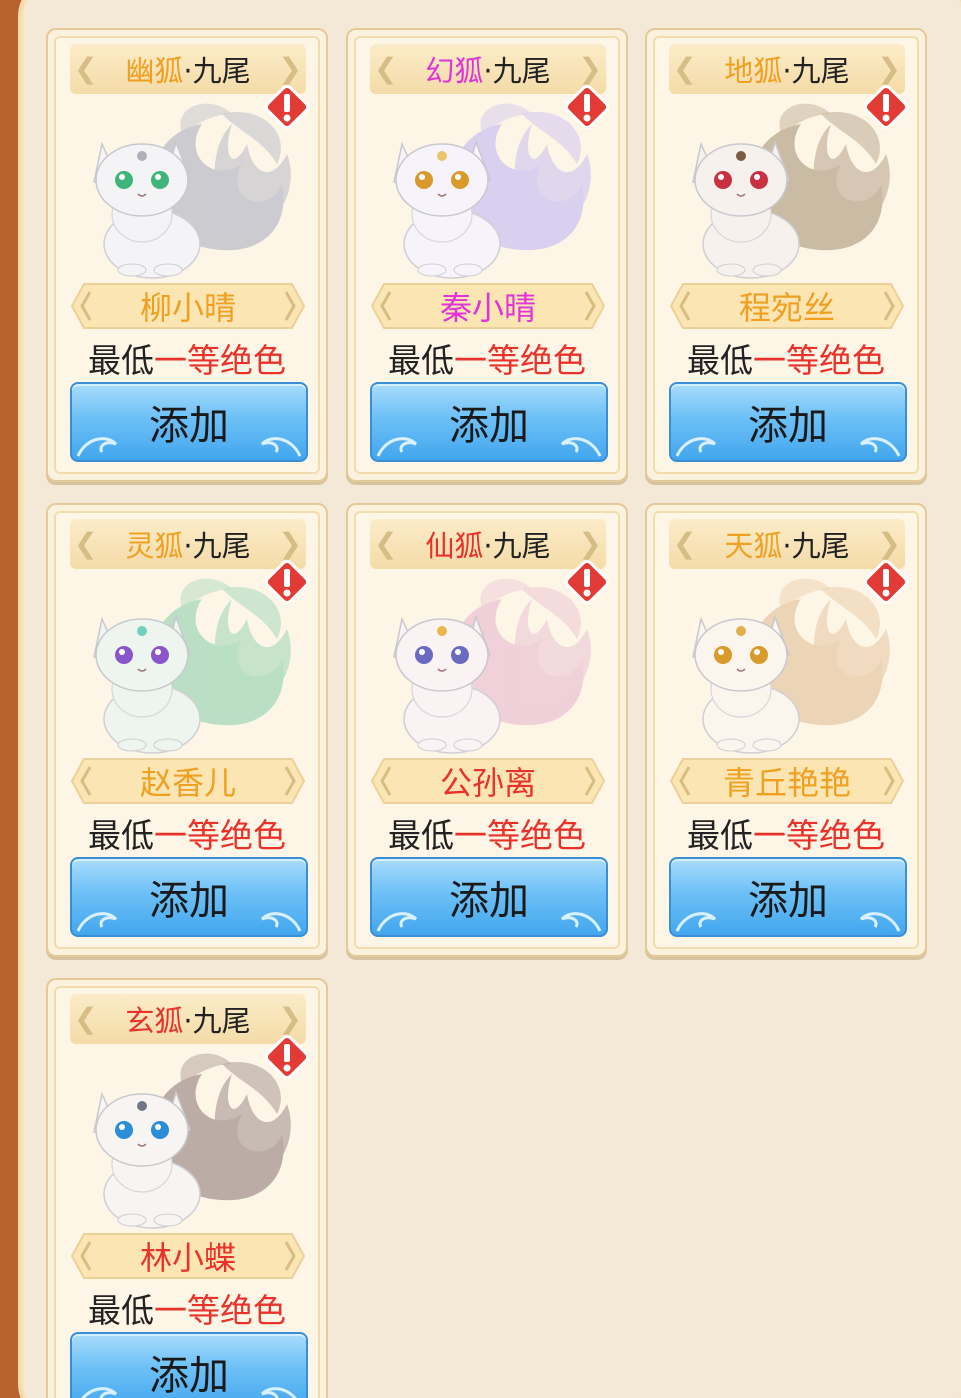 Image resolution: width=961 pixels, height=1398 pixels. I want to click on fox-card: ❮ 仙狐 ·九尾 ❯ 公孙离 最低一等绝色 添加, so click(487, 730).